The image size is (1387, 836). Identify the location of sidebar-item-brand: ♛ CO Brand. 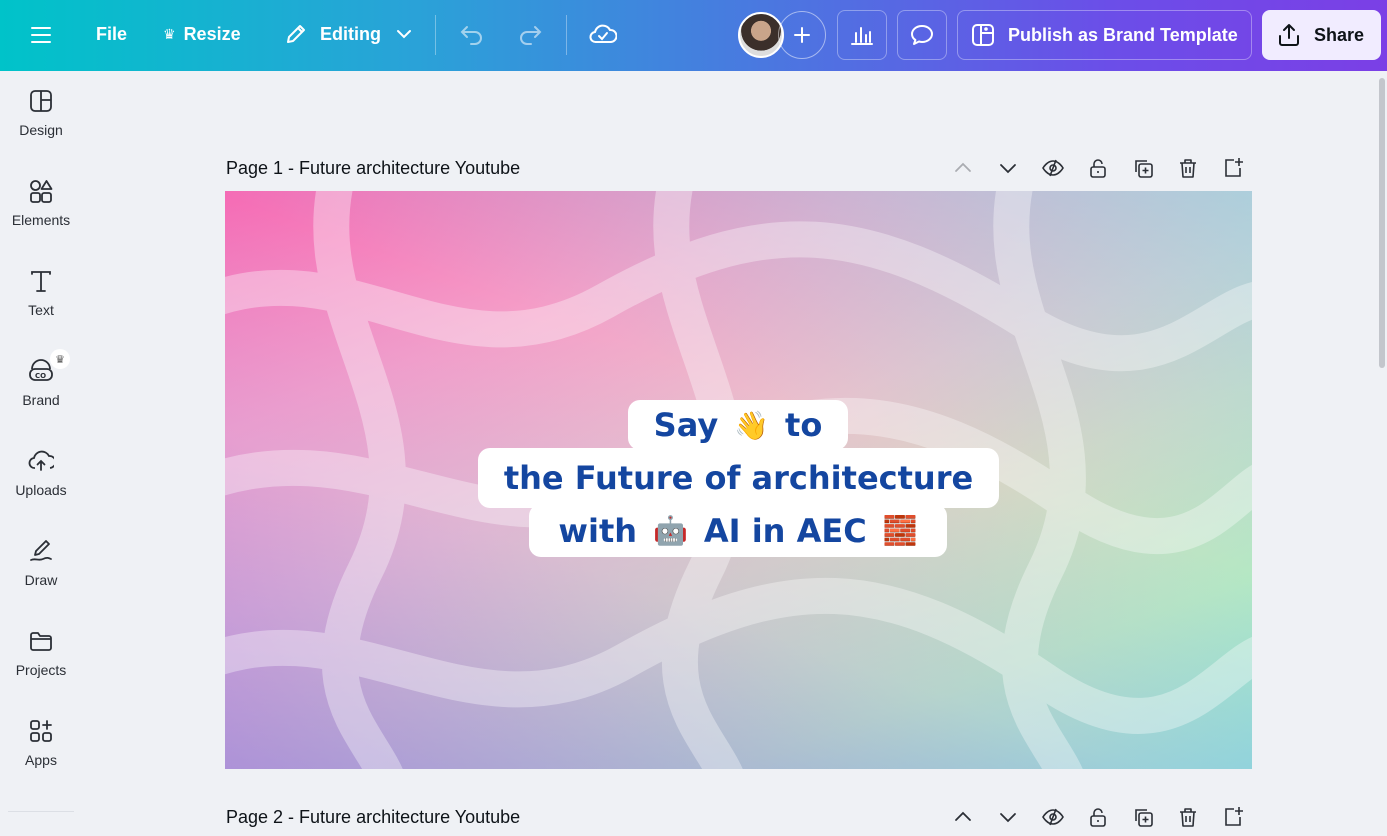
(41, 383).